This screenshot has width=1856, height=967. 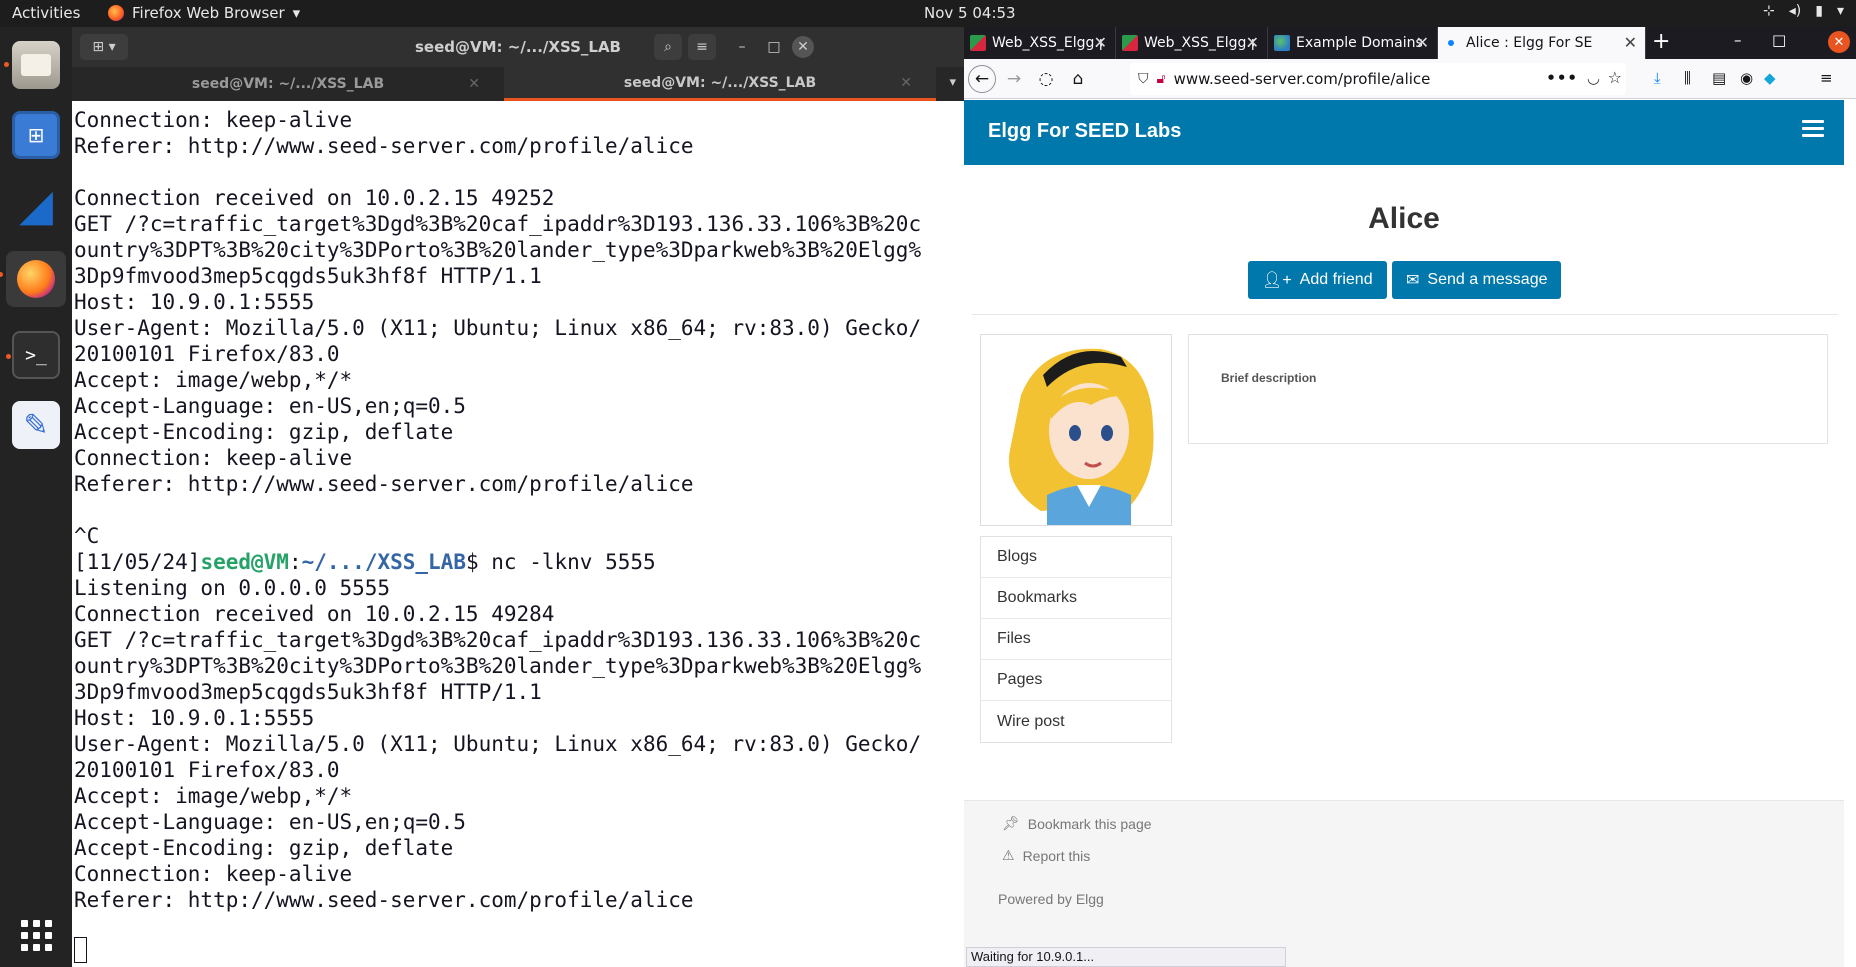 I want to click on page-actions-icon: •••, so click(x=1562, y=78).